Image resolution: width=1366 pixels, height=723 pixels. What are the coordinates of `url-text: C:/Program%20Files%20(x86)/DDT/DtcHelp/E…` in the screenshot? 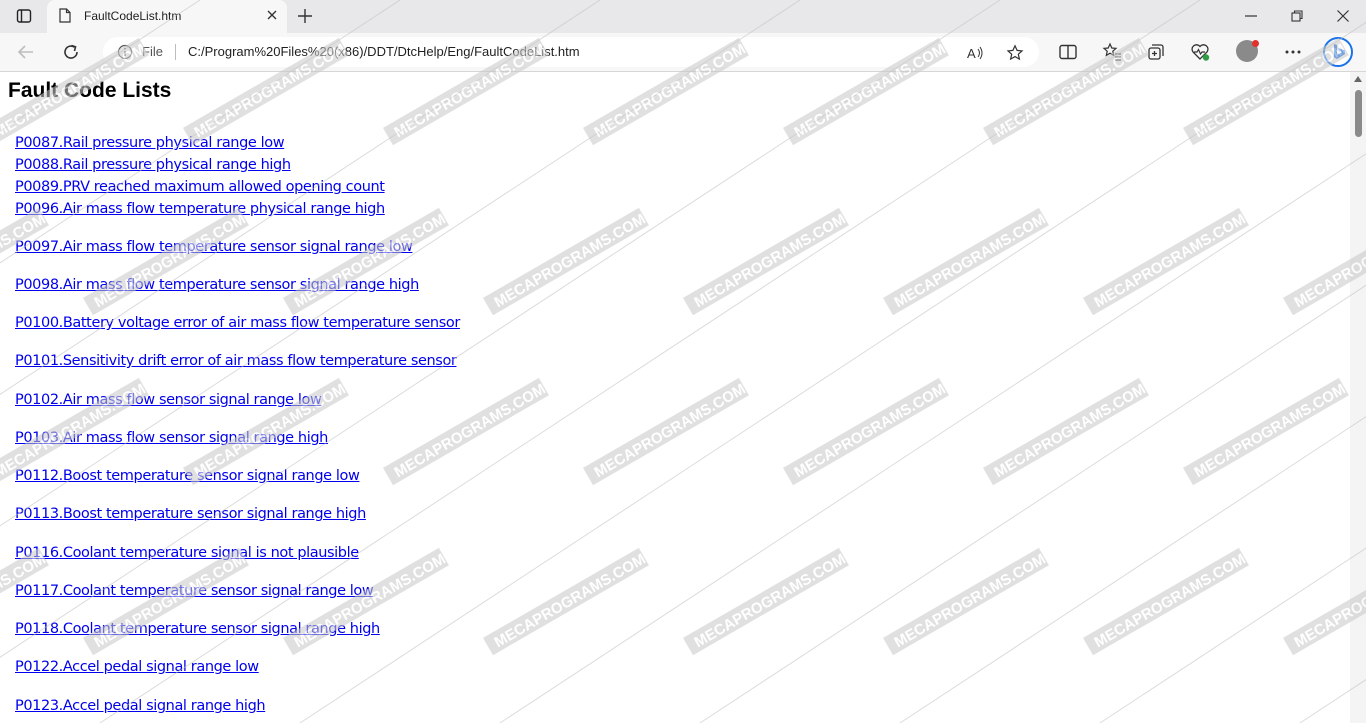 It's located at (384, 51).